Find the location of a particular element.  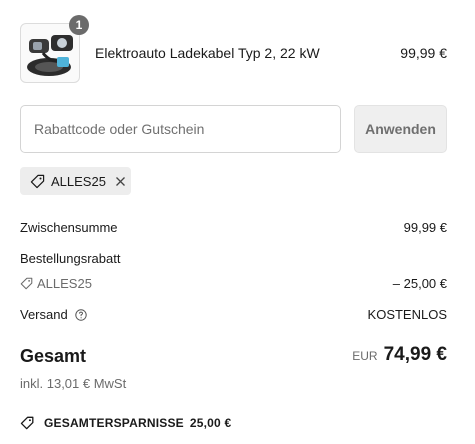

order-discount-code-row: ALLES25 – 25,00 € is located at coordinates (233, 283).